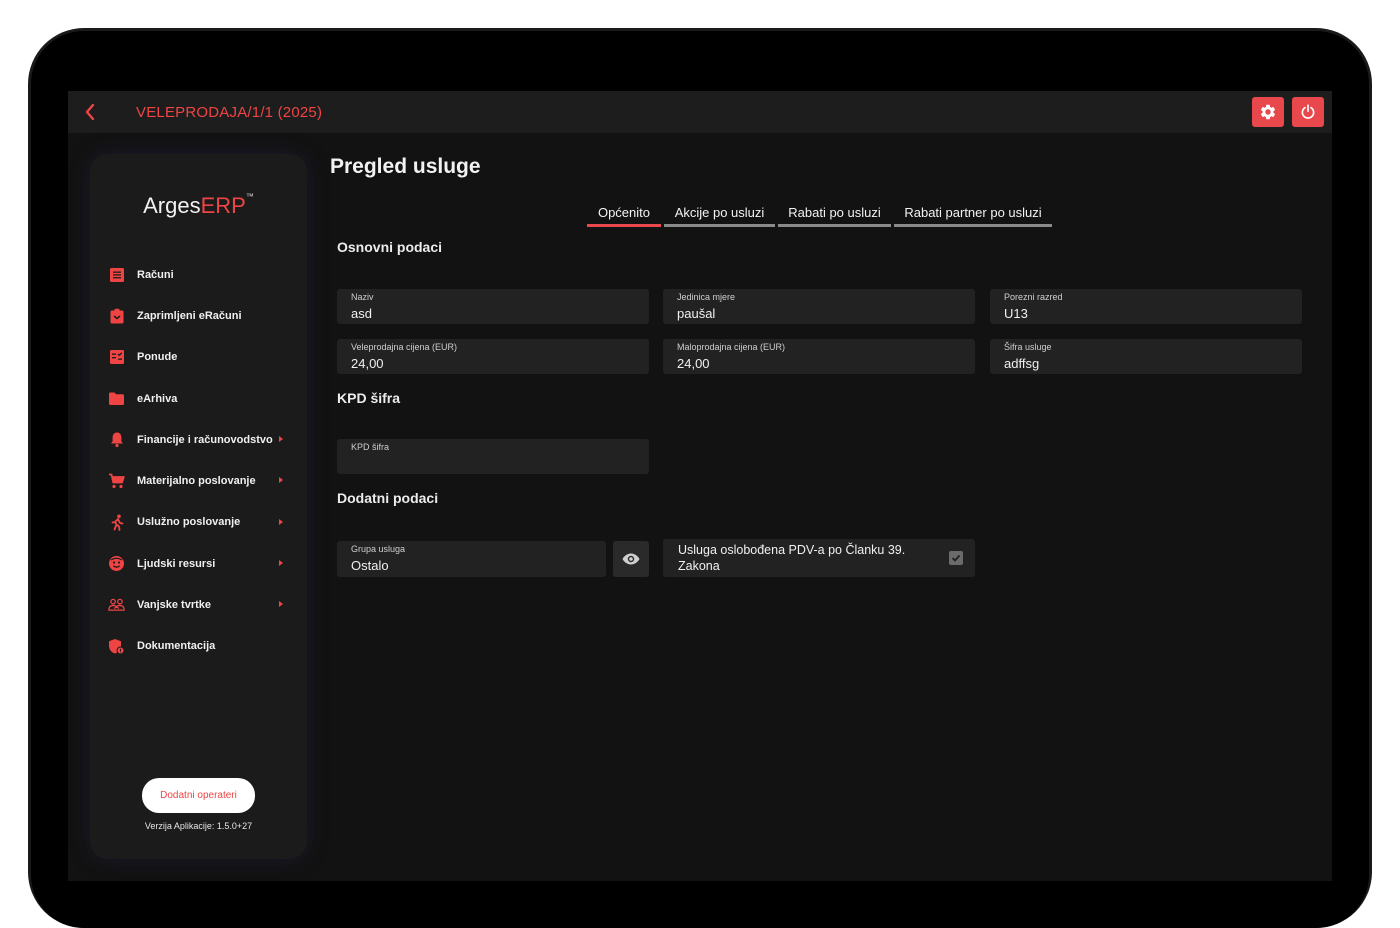 Image resolution: width=1400 pixels, height=928 pixels. I want to click on sidebar-item-zaprimljeni-eracuni: Zaprimljeni eRačuni, so click(198, 315).